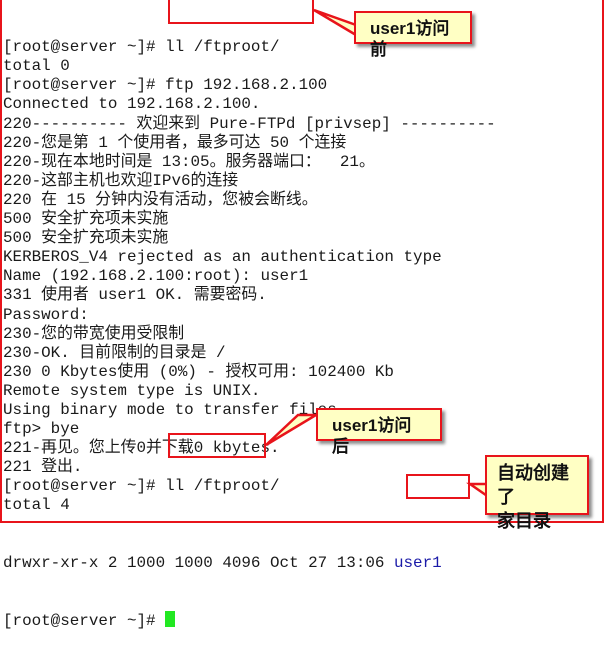 The image size is (604, 649). What do you see at coordinates (524, 521) in the screenshot?
I see `callout-auto-created-line2: 家目录` at bounding box center [524, 521].